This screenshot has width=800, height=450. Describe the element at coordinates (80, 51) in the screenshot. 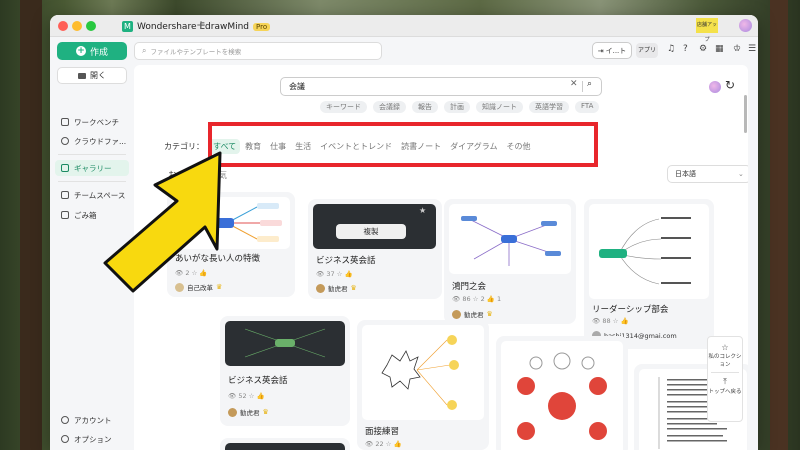

I see `plus-icon: +` at that location.